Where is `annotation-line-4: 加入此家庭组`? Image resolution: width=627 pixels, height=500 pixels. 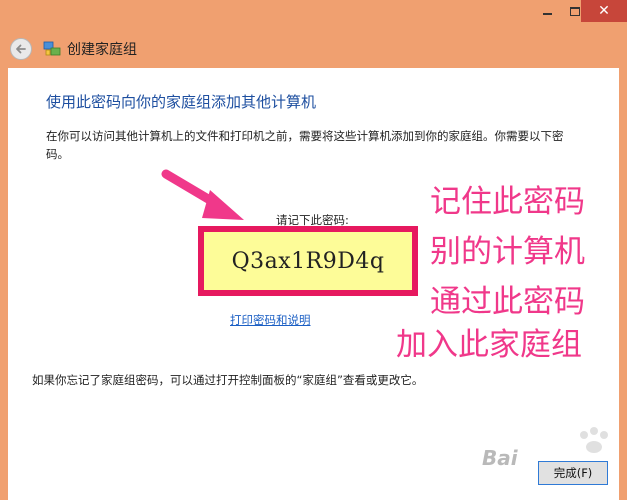
annotation-line-4: 加入此家庭组 is located at coordinates (489, 345).